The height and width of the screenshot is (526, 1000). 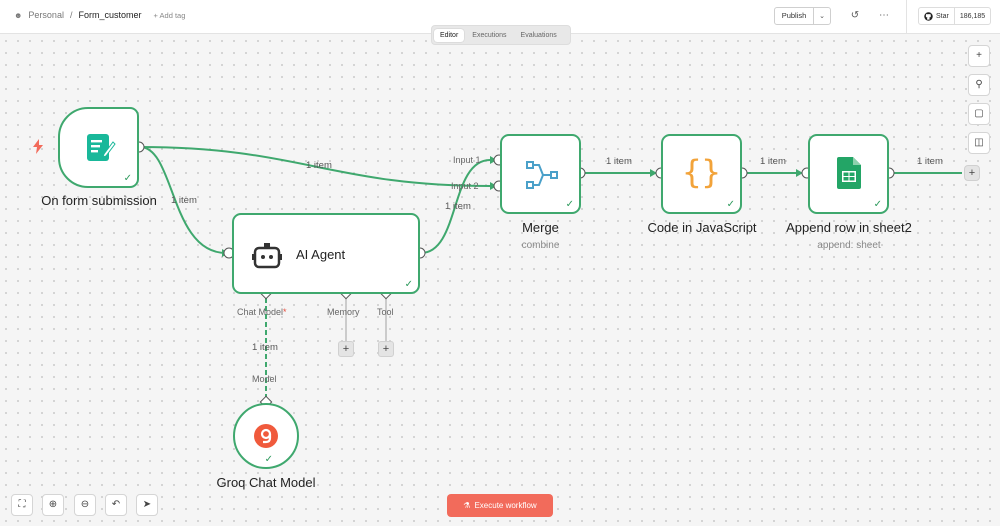 I want to click on execute-workflow-button: ⚗ Execute workflow, so click(x=500, y=505).